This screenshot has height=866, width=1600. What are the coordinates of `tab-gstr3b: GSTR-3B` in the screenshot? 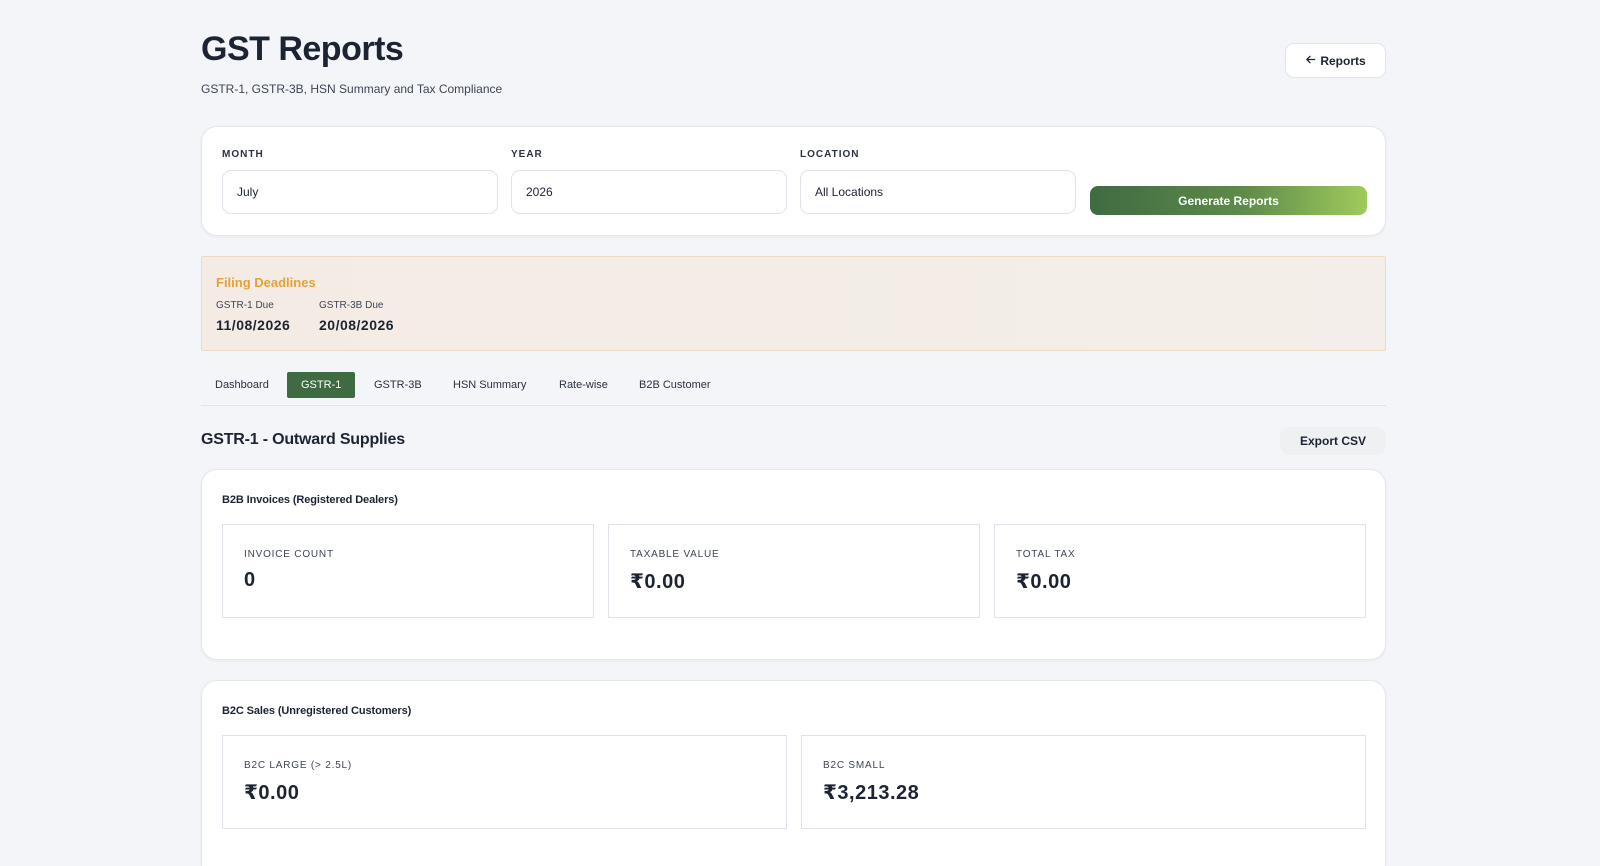 It's located at (398, 385).